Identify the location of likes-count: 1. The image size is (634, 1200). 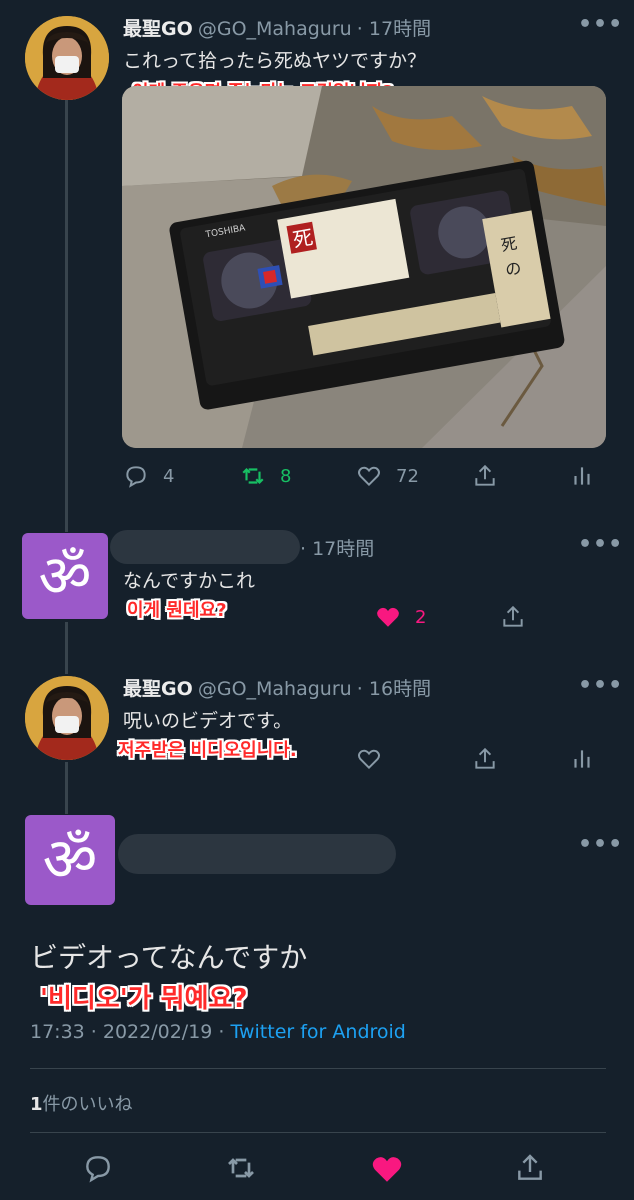
(36, 1104).